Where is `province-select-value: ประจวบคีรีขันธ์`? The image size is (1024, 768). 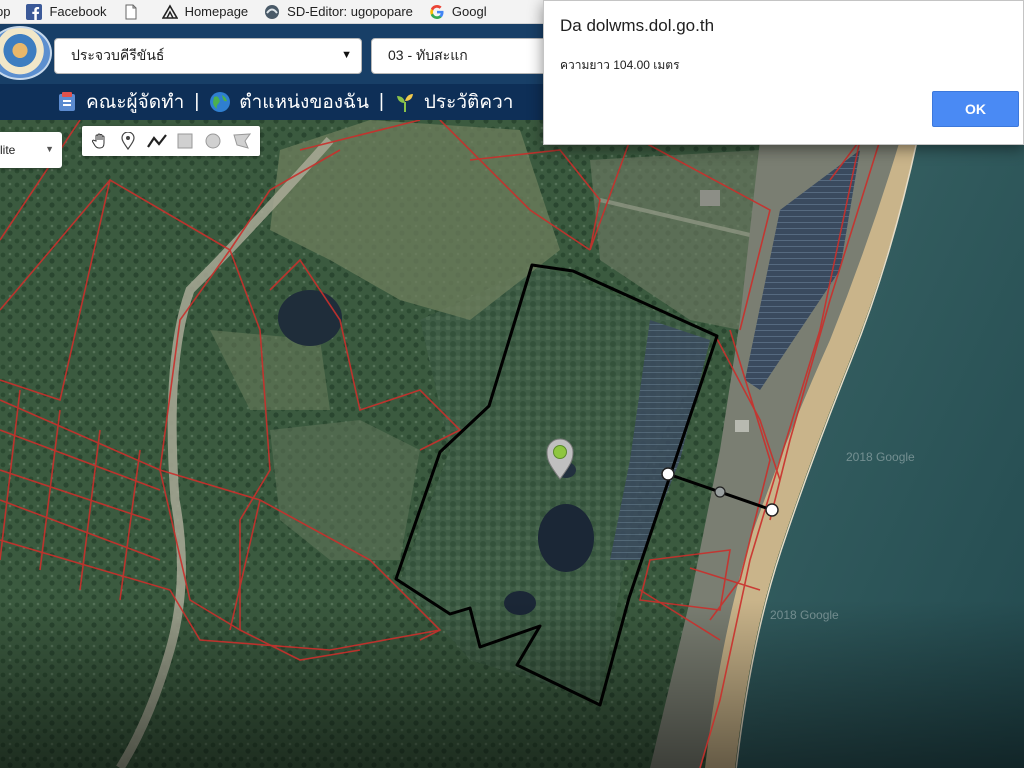
province-select-value: ประจวบคีรีขันธ์ is located at coordinates (118, 55).